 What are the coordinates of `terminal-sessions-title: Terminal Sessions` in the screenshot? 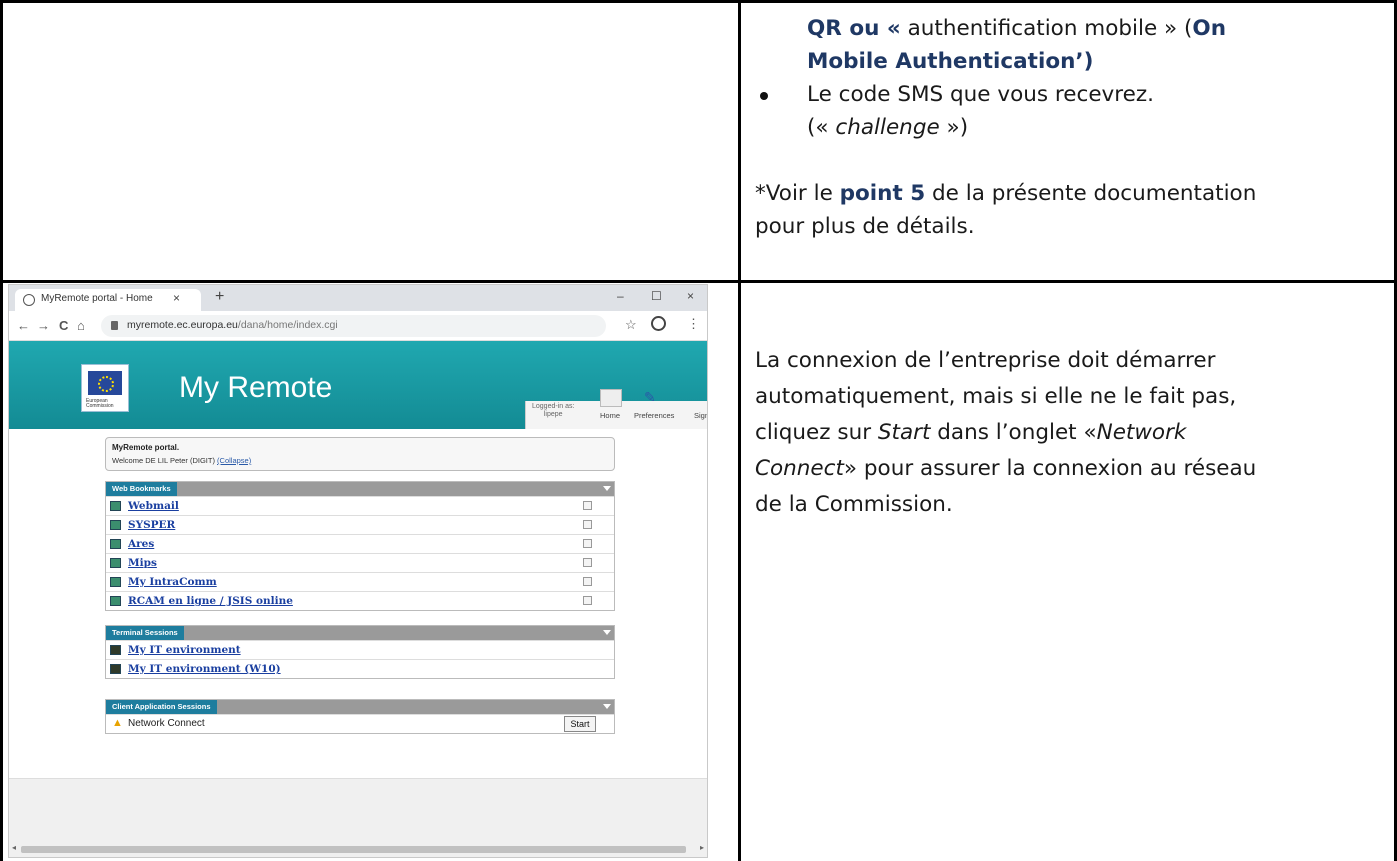 It's located at (145, 633).